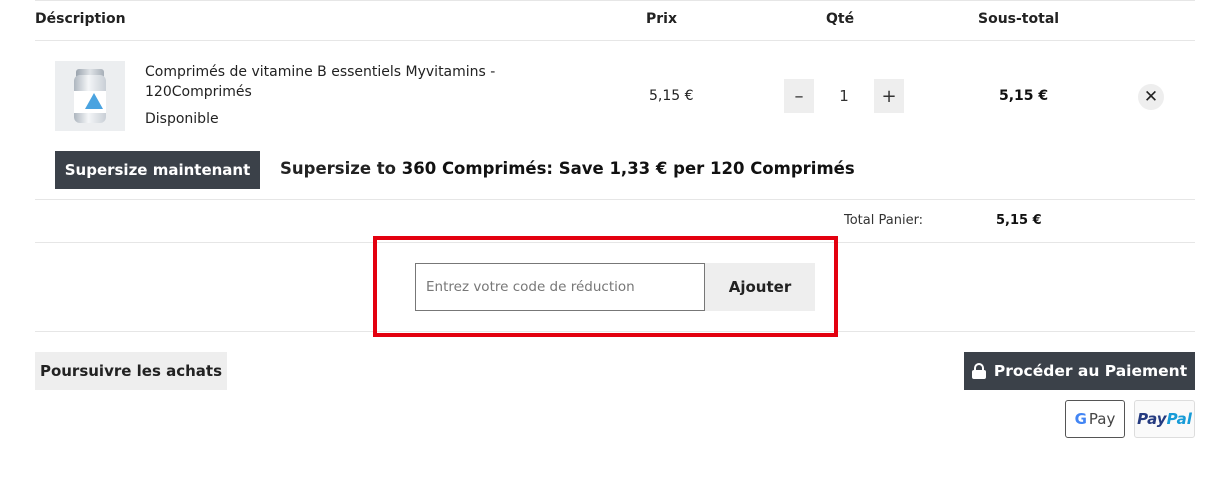 The height and width of the screenshot is (480, 1226). What do you see at coordinates (978, 371) in the screenshot?
I see `lock-icon` at bounding box center [978, 371].